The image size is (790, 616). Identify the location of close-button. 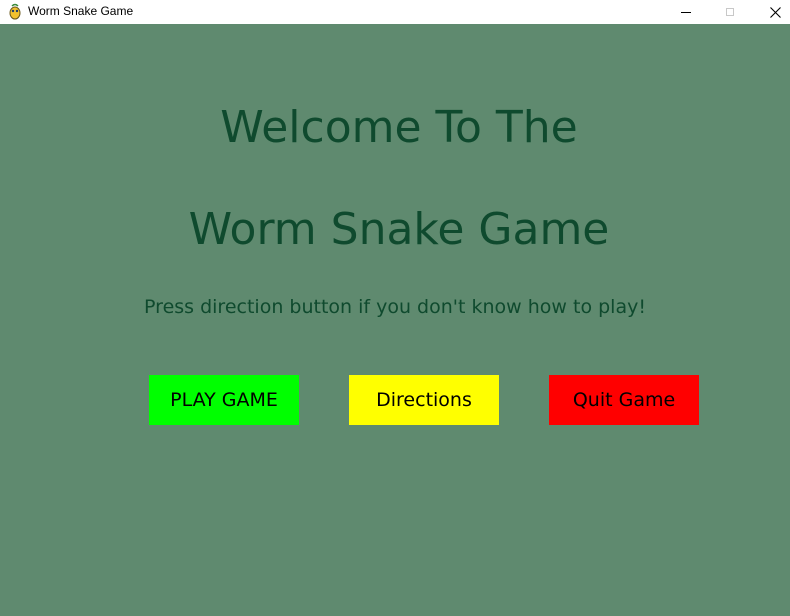
(771, 12).